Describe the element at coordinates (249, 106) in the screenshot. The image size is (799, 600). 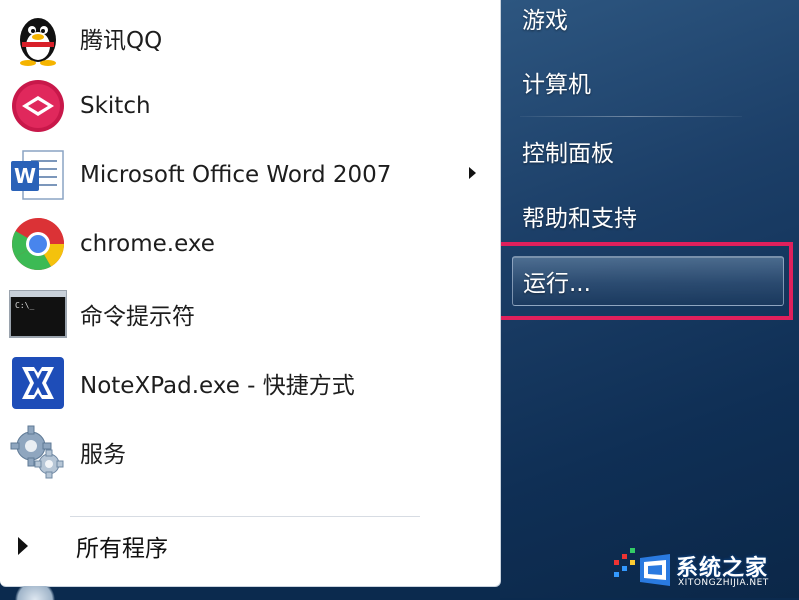
I see `program-item-skitch: Skitch` at that location.